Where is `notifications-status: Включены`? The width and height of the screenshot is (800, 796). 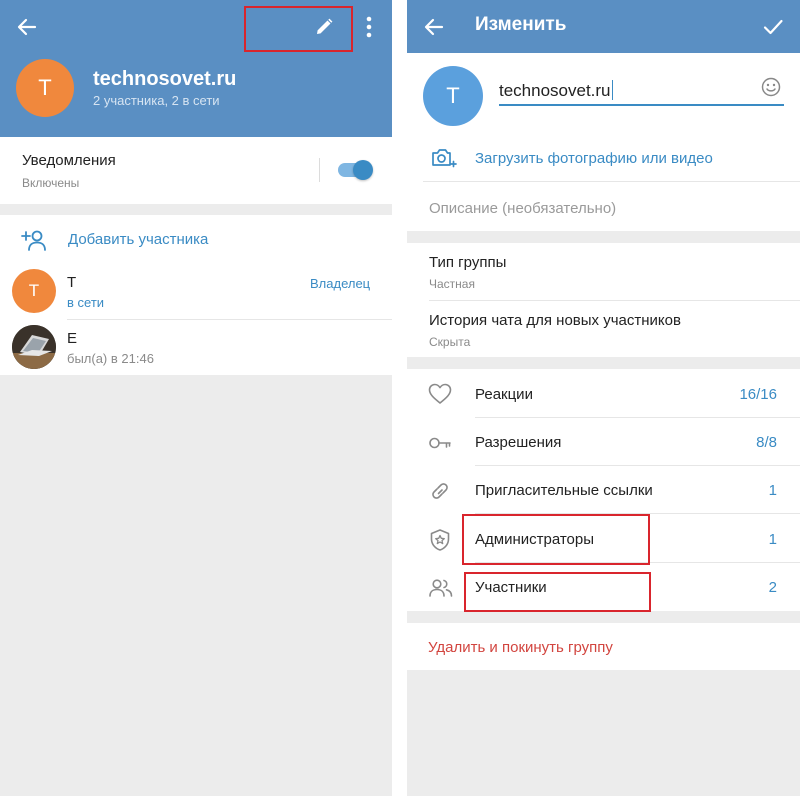 notifications-status: Включены is located at coordinates (51, 183).